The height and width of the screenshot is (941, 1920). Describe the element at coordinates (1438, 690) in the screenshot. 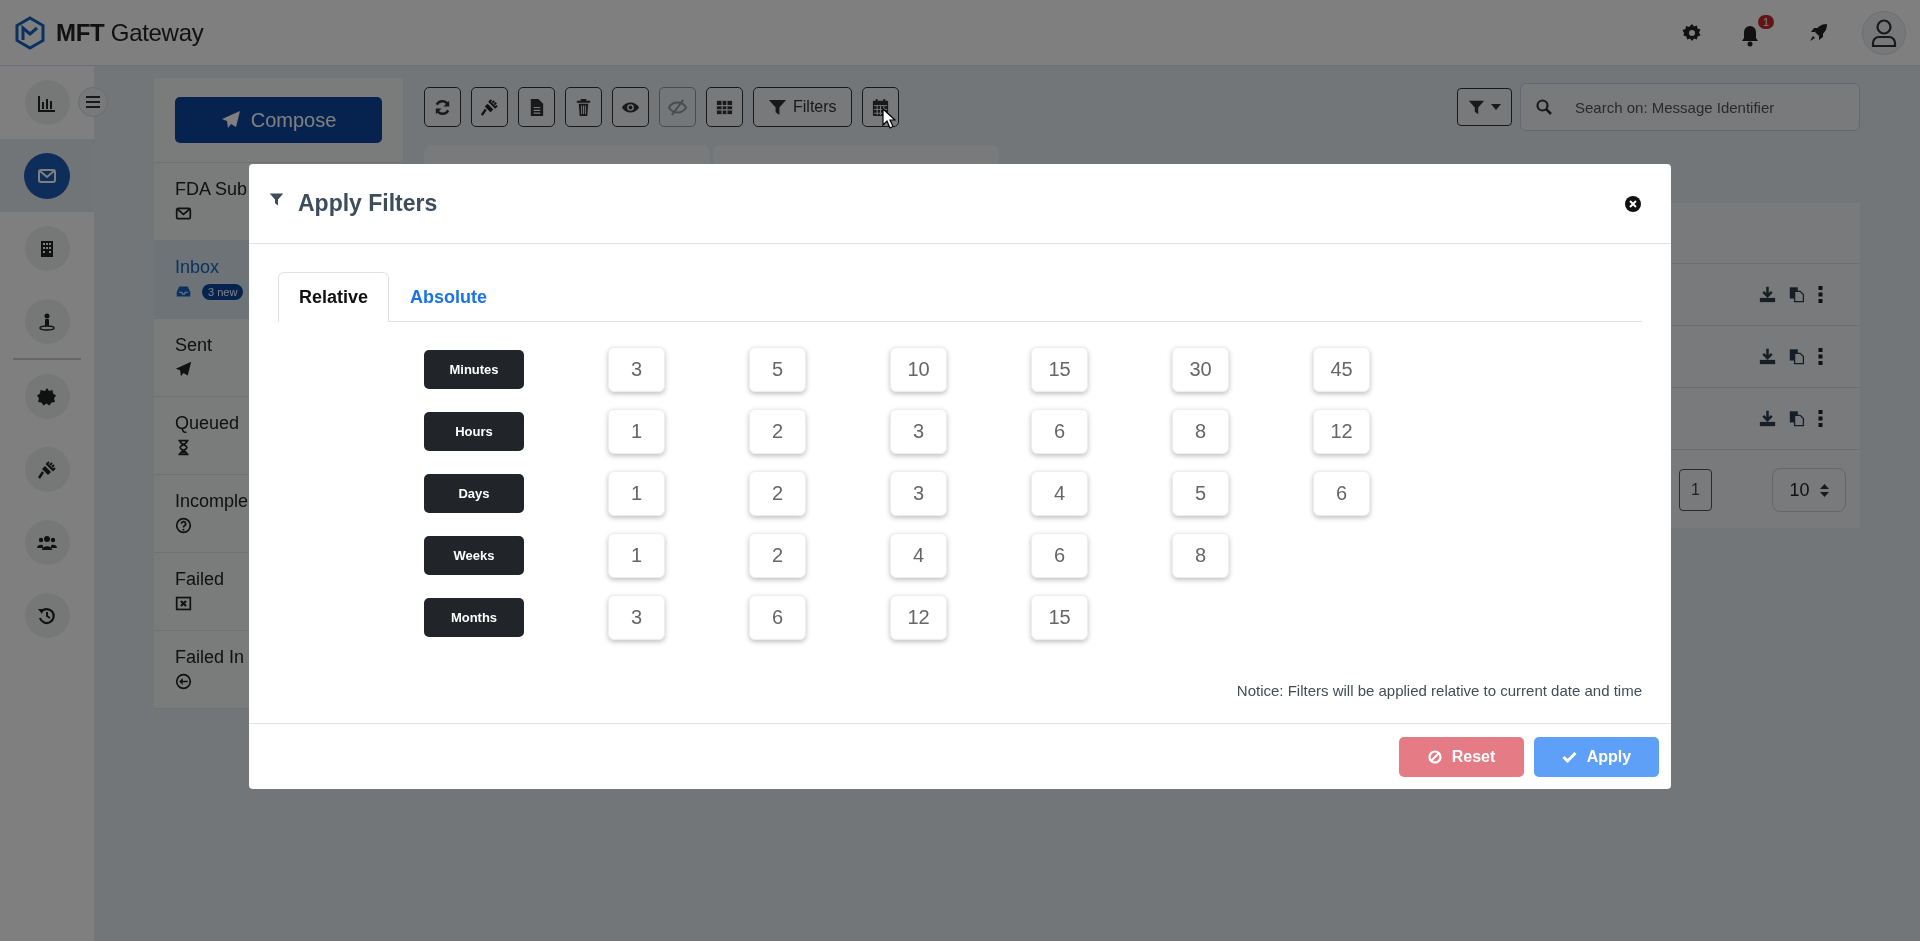

I see `notice-text: Notice: Filters will be applied relative to current date and time` at that location.